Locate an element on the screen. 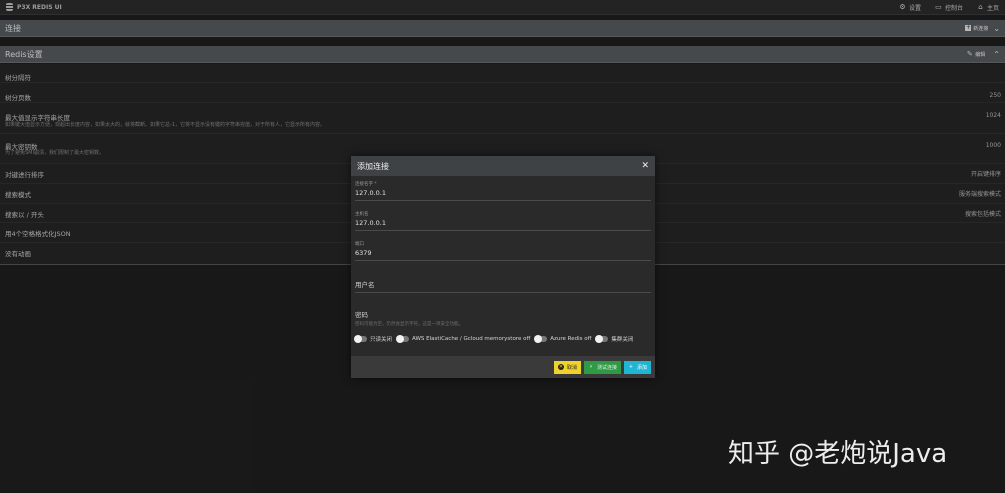 The height and width of the screenshot is (493, 1005). password-field: 密码 密码可能为空，仍然会显示字符，这是一项安全功能。 is located at coordinates (503, 318).